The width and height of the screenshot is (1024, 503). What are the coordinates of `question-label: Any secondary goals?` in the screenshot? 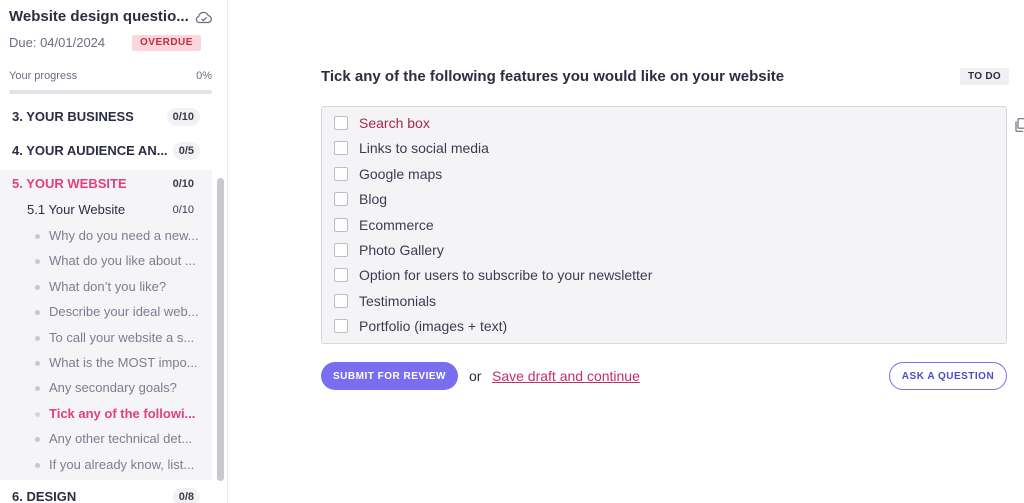 It's located at (113, 387).